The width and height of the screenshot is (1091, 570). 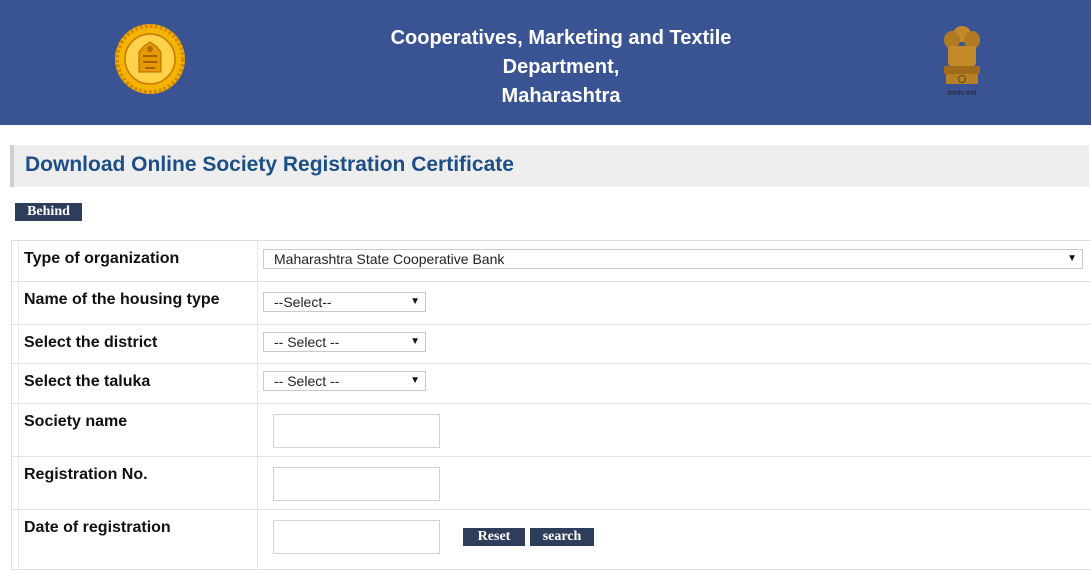 I want to click on district-value: -- Select --, so click(x=307, y=342).